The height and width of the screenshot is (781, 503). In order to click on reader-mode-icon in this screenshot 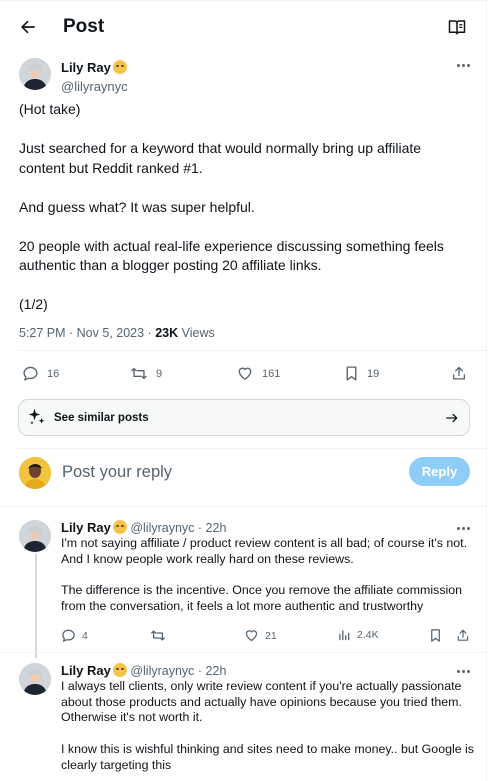, I will do `click(457, 27)`.